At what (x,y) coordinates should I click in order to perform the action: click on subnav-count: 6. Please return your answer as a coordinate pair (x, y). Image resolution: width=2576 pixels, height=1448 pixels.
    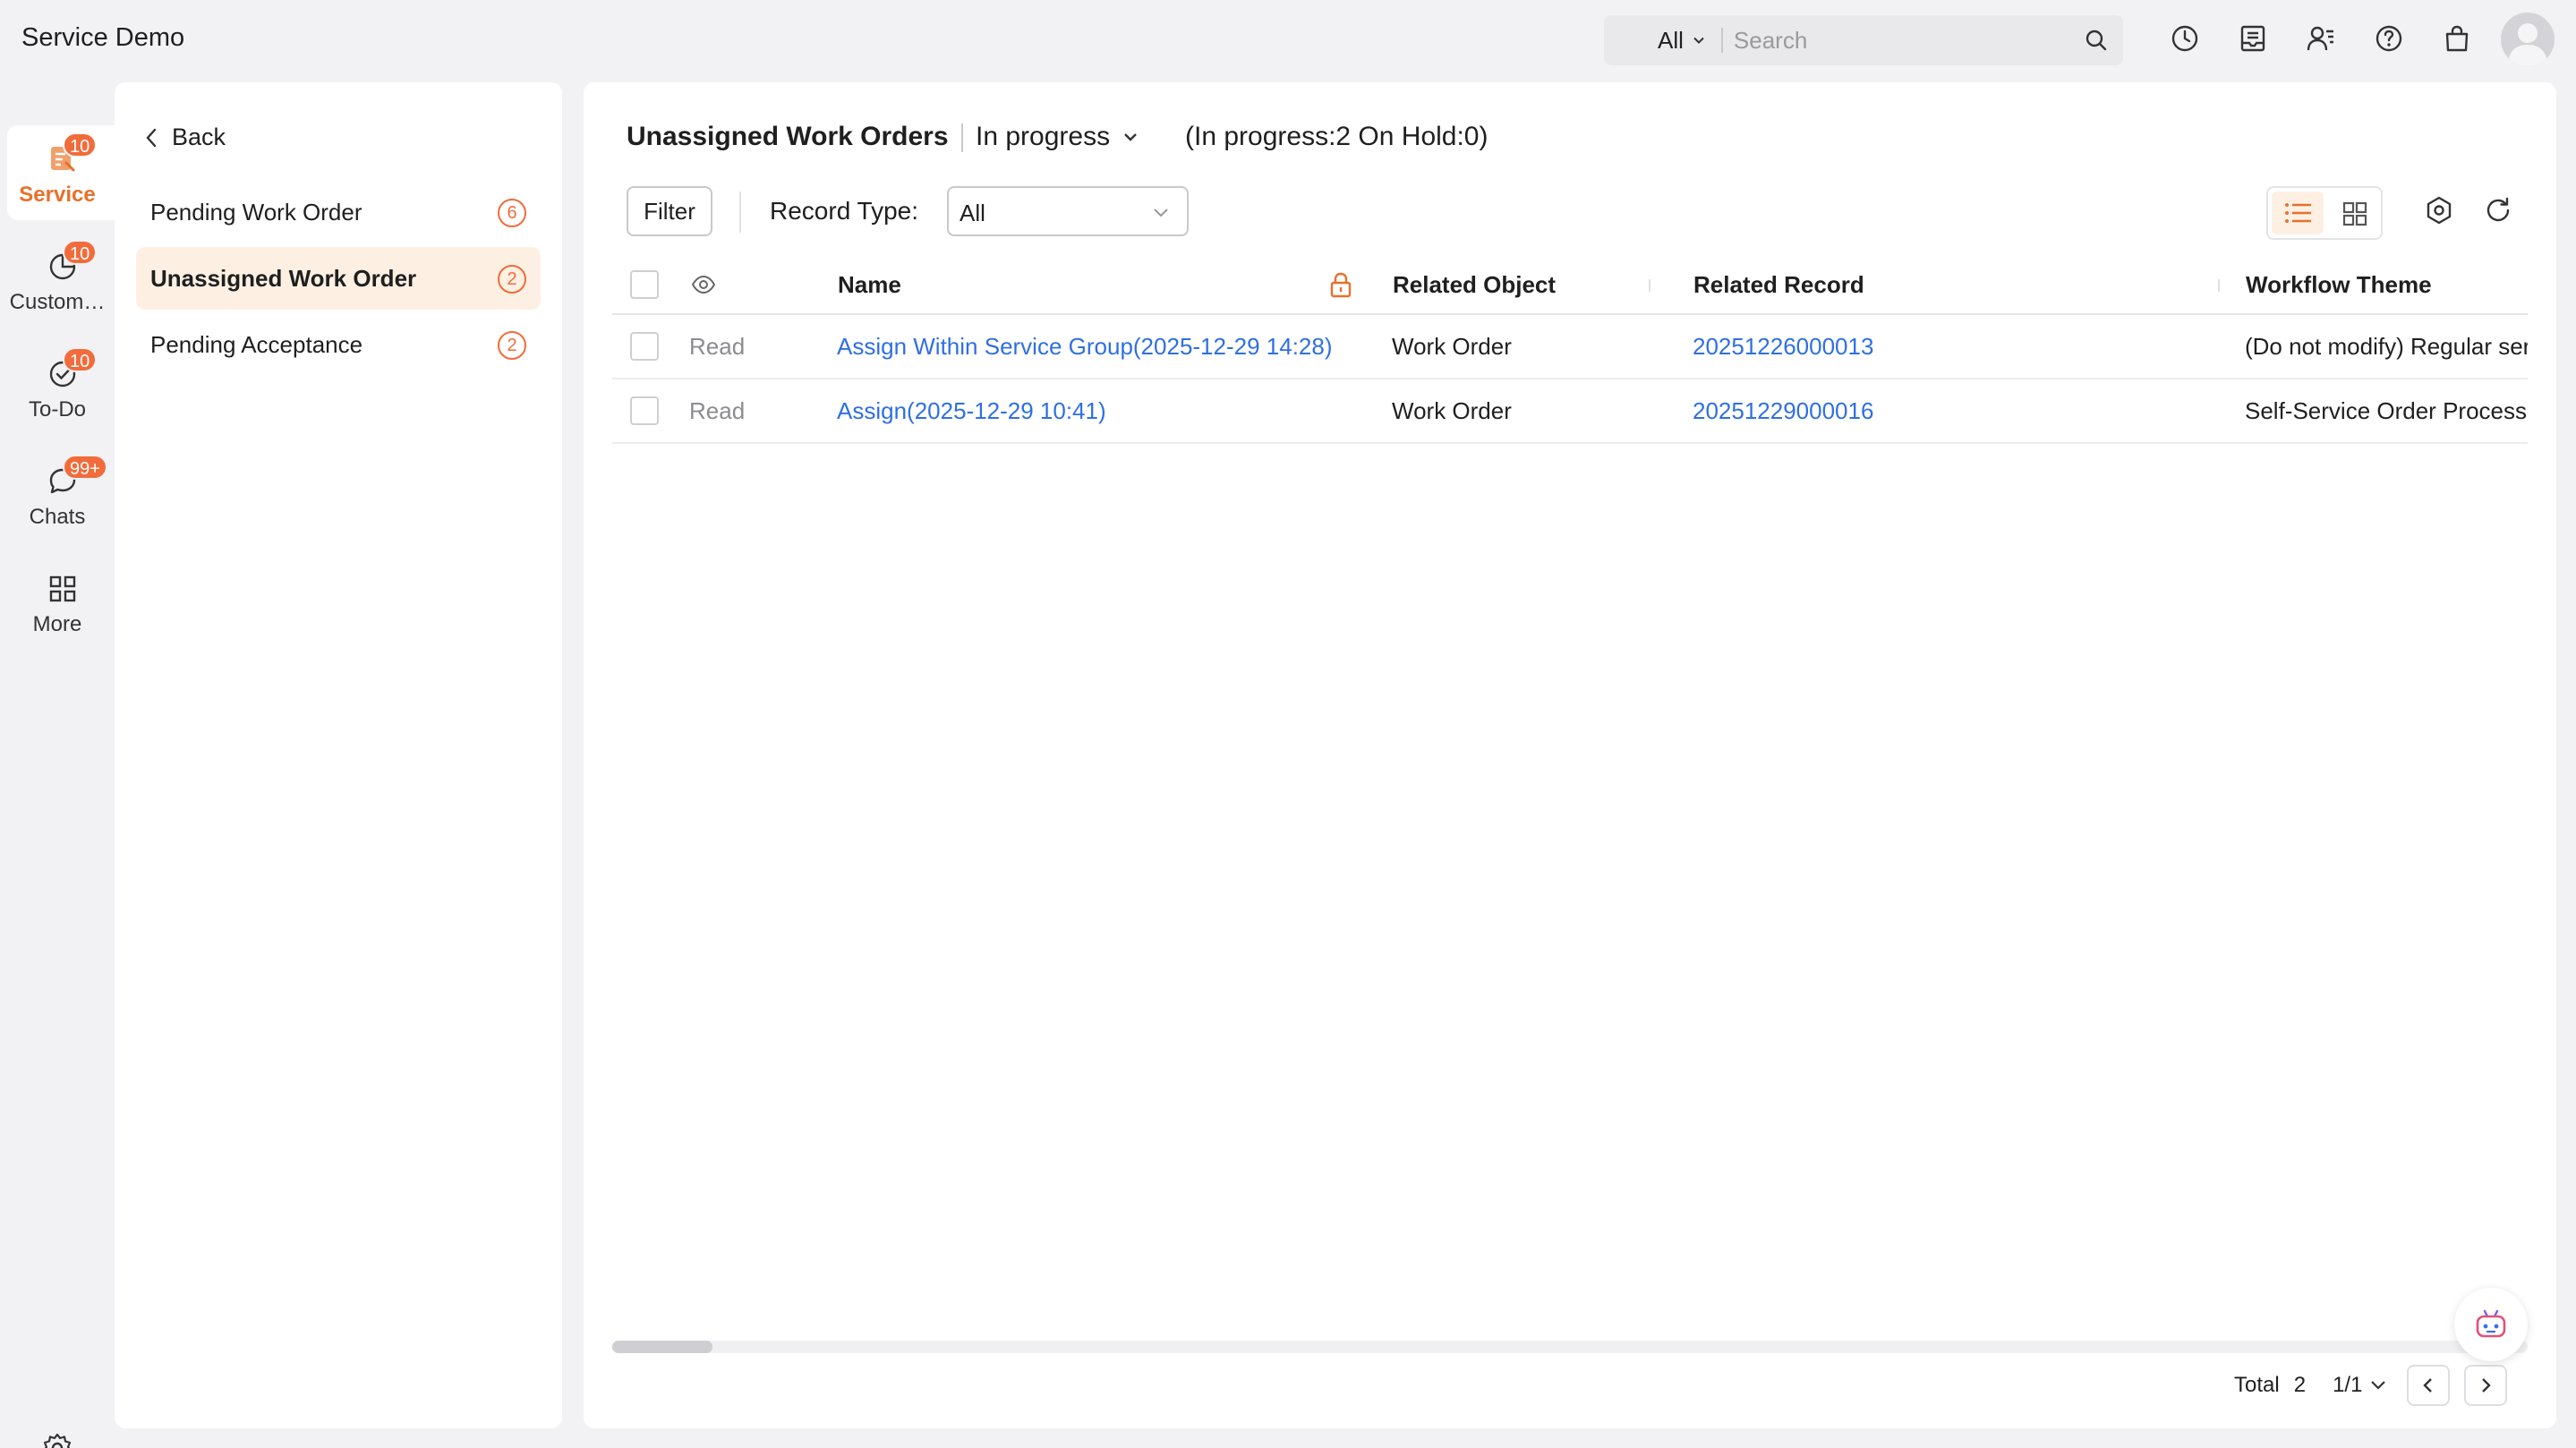
    Looking at the image, I should click on (512, 213).